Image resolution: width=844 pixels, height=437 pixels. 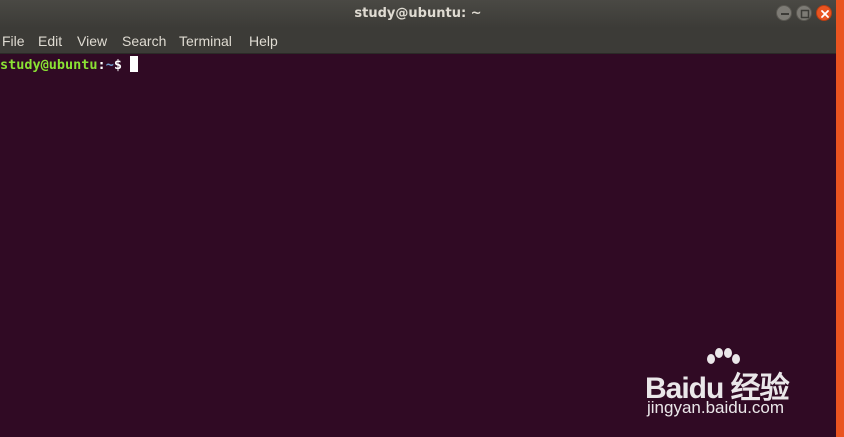 What do you see at coordinates (50, 41) in the screenshot?
I see `menu-edit: Edit` at bounding box center [50, 41].